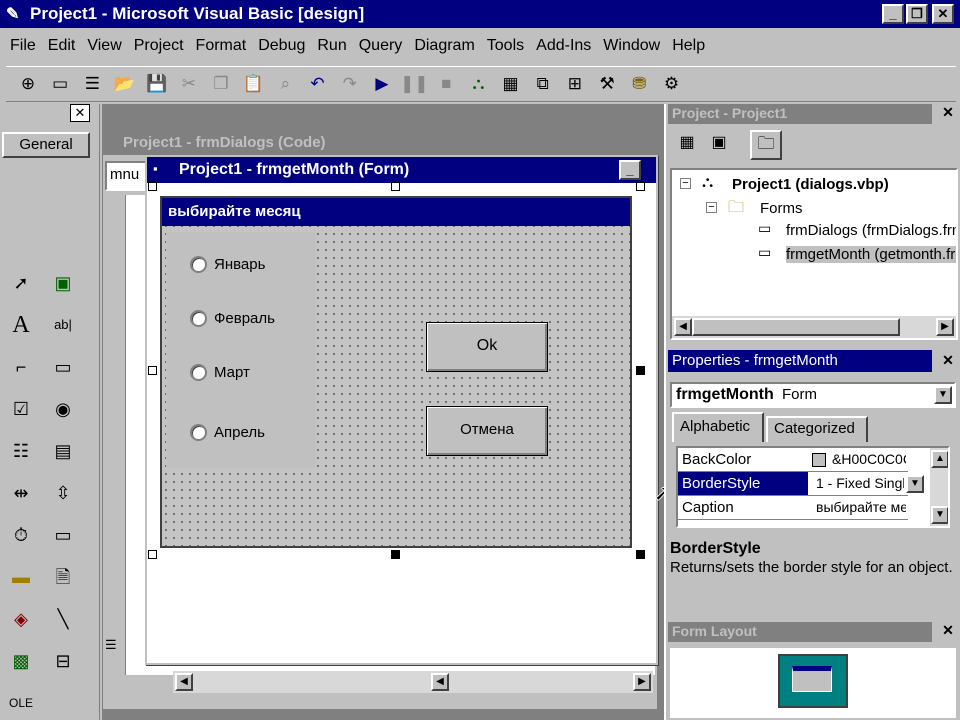 The image size is (960, 720). Describe the element at coordinates (184, 682) in the screenshot. I see `scroll-left-icon: ◀` at that location.